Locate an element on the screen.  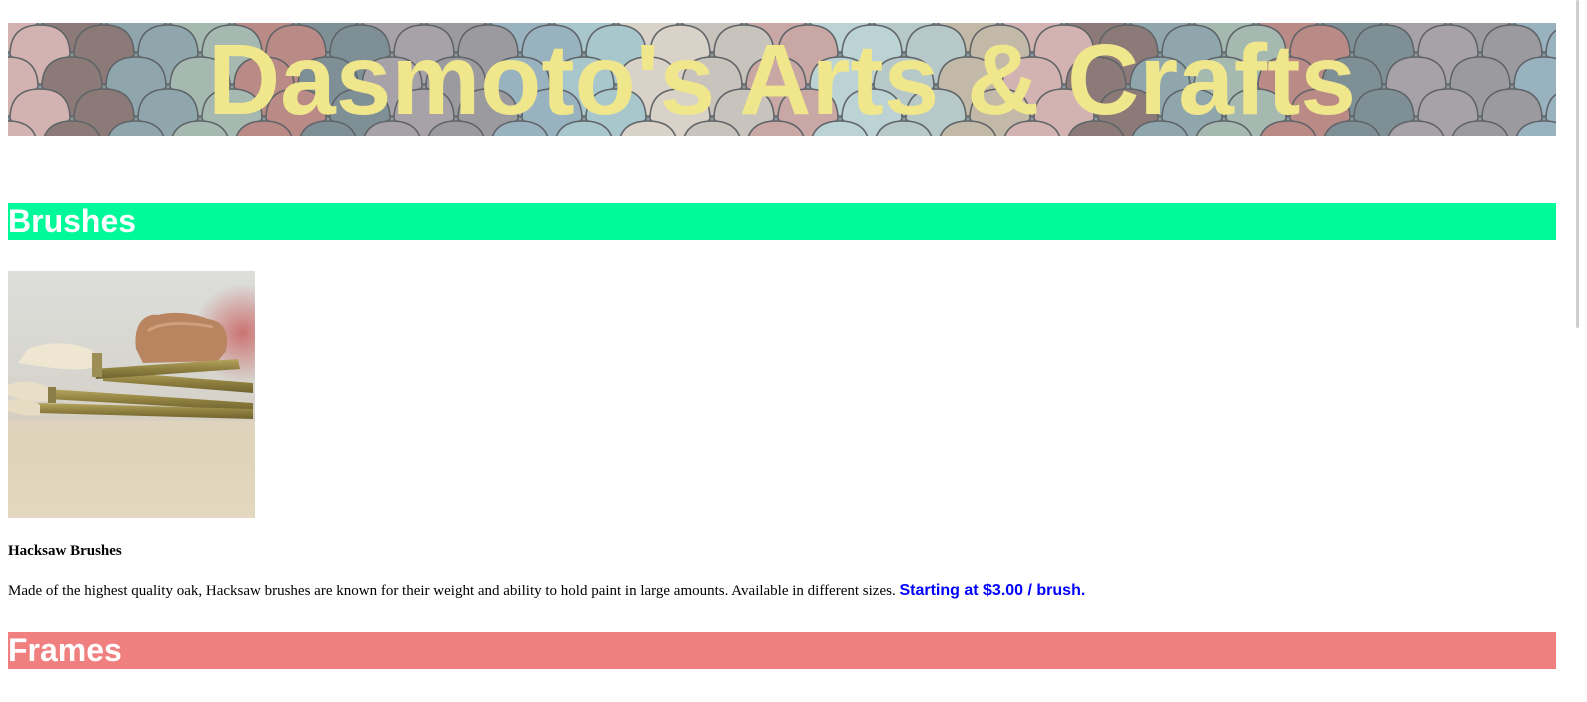
site-title: Dasmoto's Arts & Crafts is located at coordinates (782, 79).